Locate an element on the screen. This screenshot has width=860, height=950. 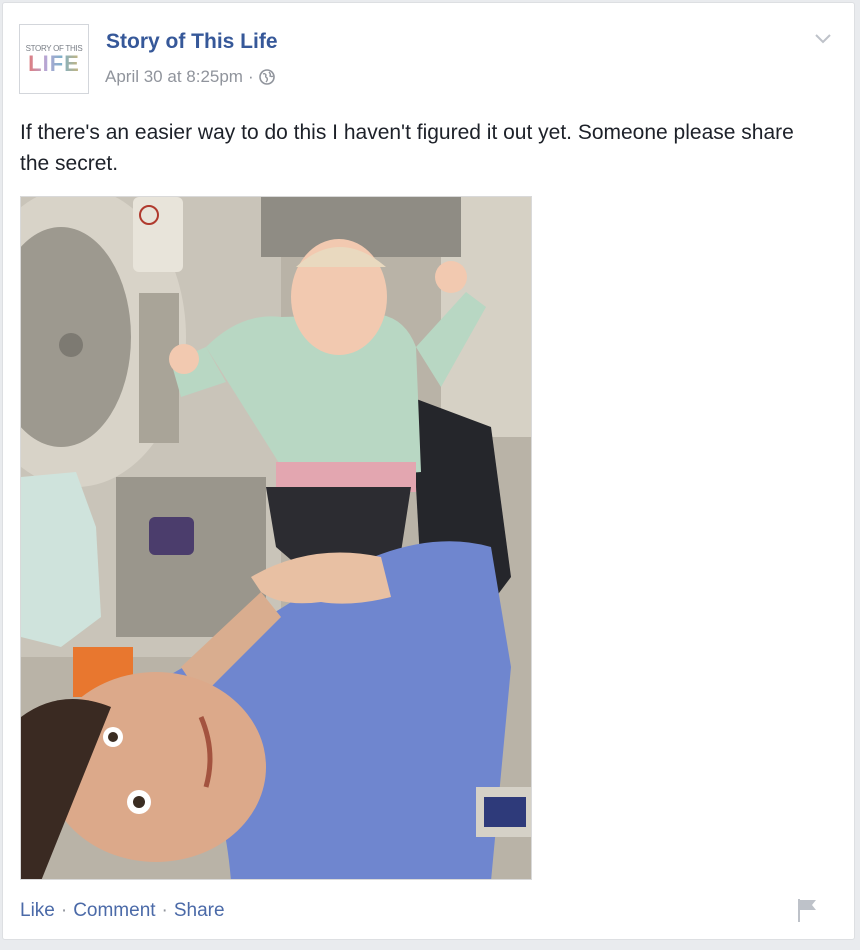
share-button: Share is located at coordinates (199, 911).